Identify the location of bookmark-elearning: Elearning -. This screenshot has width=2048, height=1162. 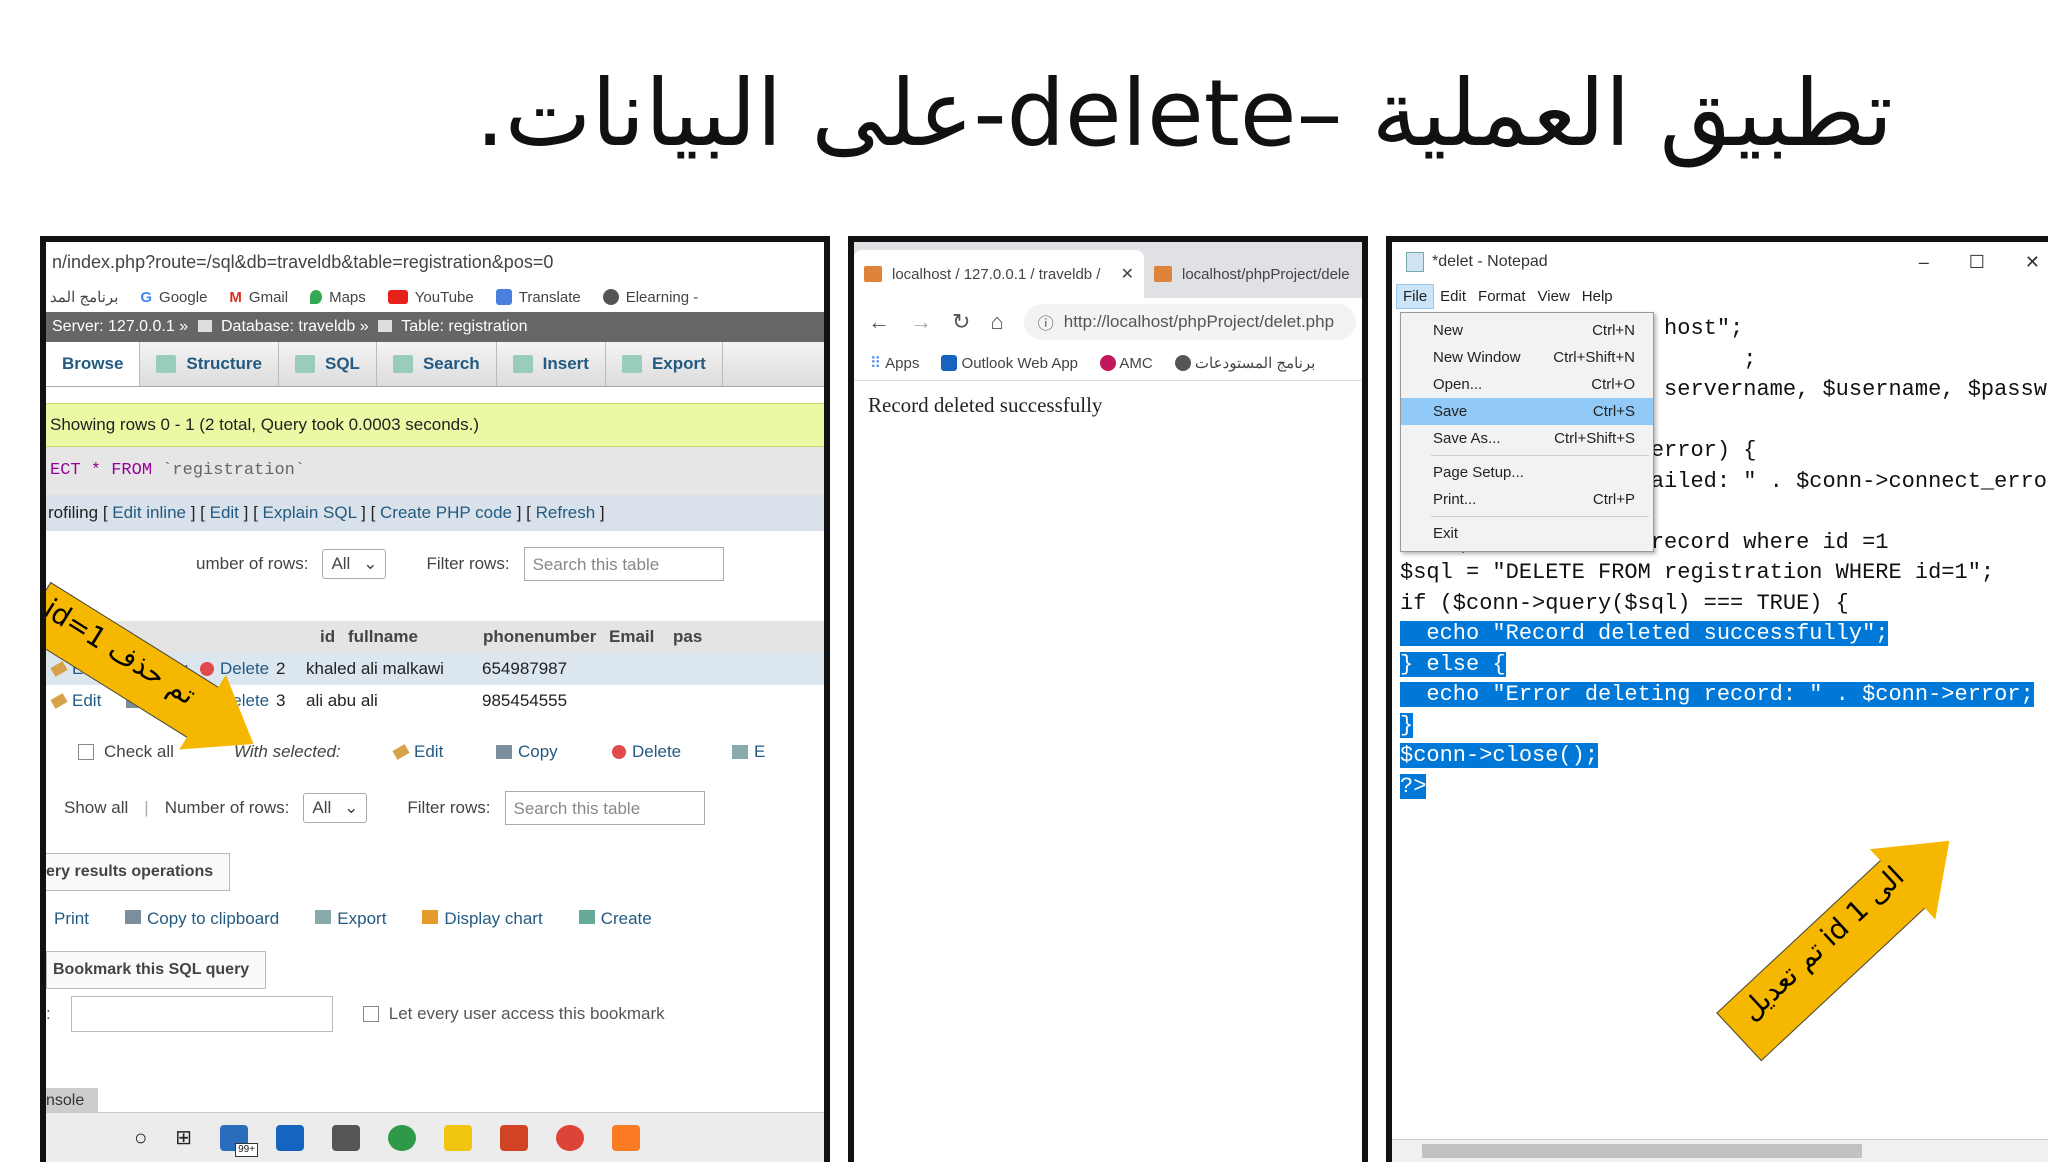
(650, 297).